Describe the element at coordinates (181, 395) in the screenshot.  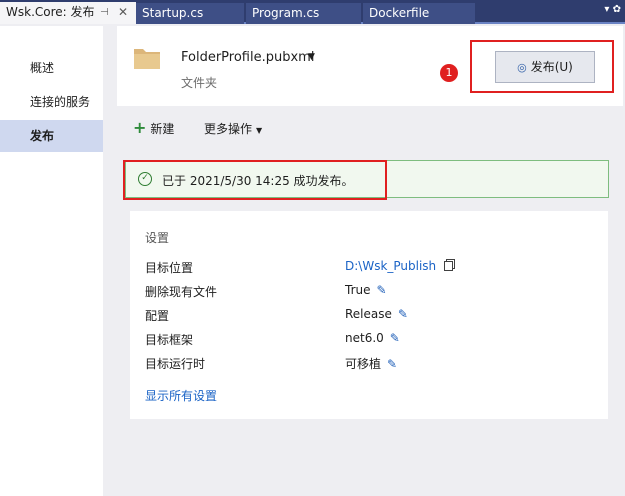
I see `show-all-settings-link: 显示所有设置` at that location.